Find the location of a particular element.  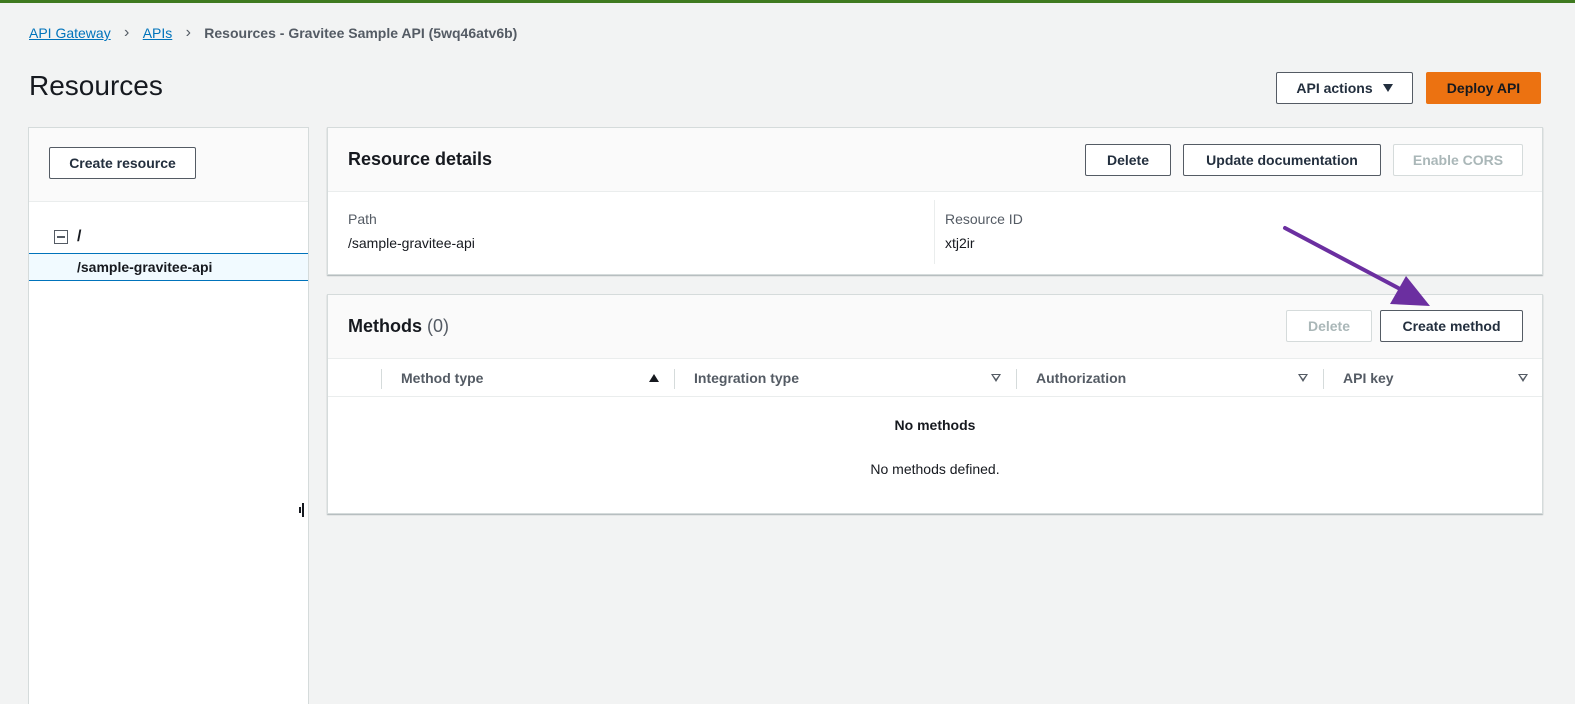

resource-details-title: Resource details is located at coordinates (420, 159).